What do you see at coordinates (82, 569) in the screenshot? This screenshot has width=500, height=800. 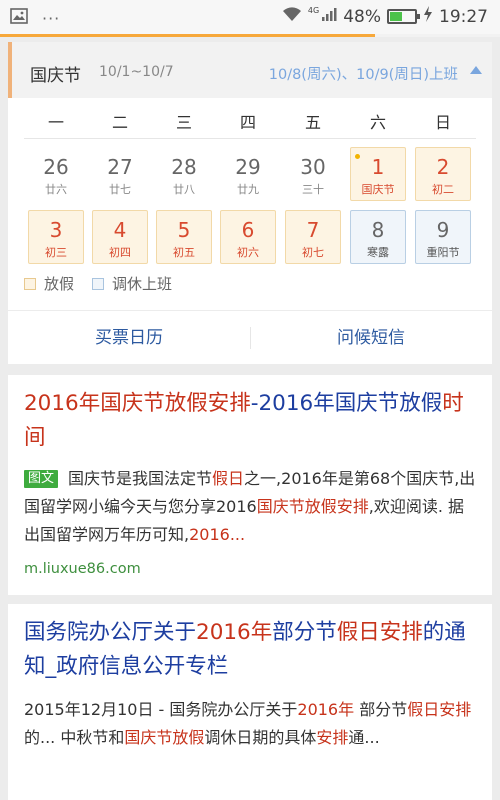 I see `result-url: m.liuxue86.com` at bounding box center [82, 569].